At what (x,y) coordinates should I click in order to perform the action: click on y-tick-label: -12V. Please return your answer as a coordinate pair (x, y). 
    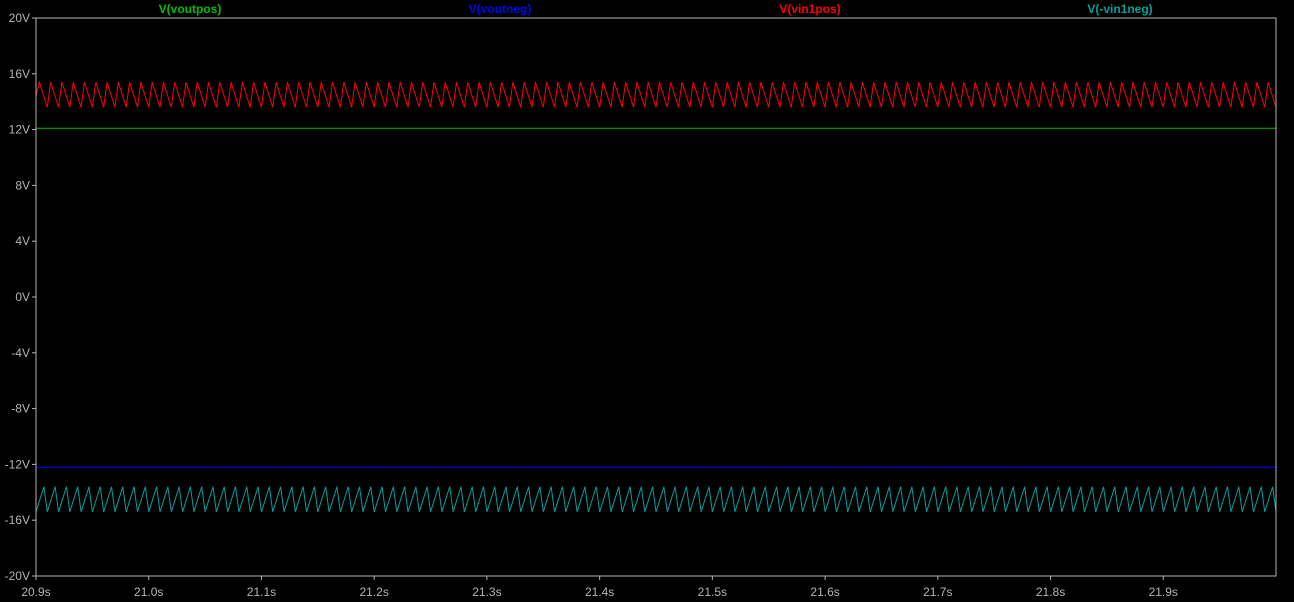
    Looking at the image, I should click on (17, 464).